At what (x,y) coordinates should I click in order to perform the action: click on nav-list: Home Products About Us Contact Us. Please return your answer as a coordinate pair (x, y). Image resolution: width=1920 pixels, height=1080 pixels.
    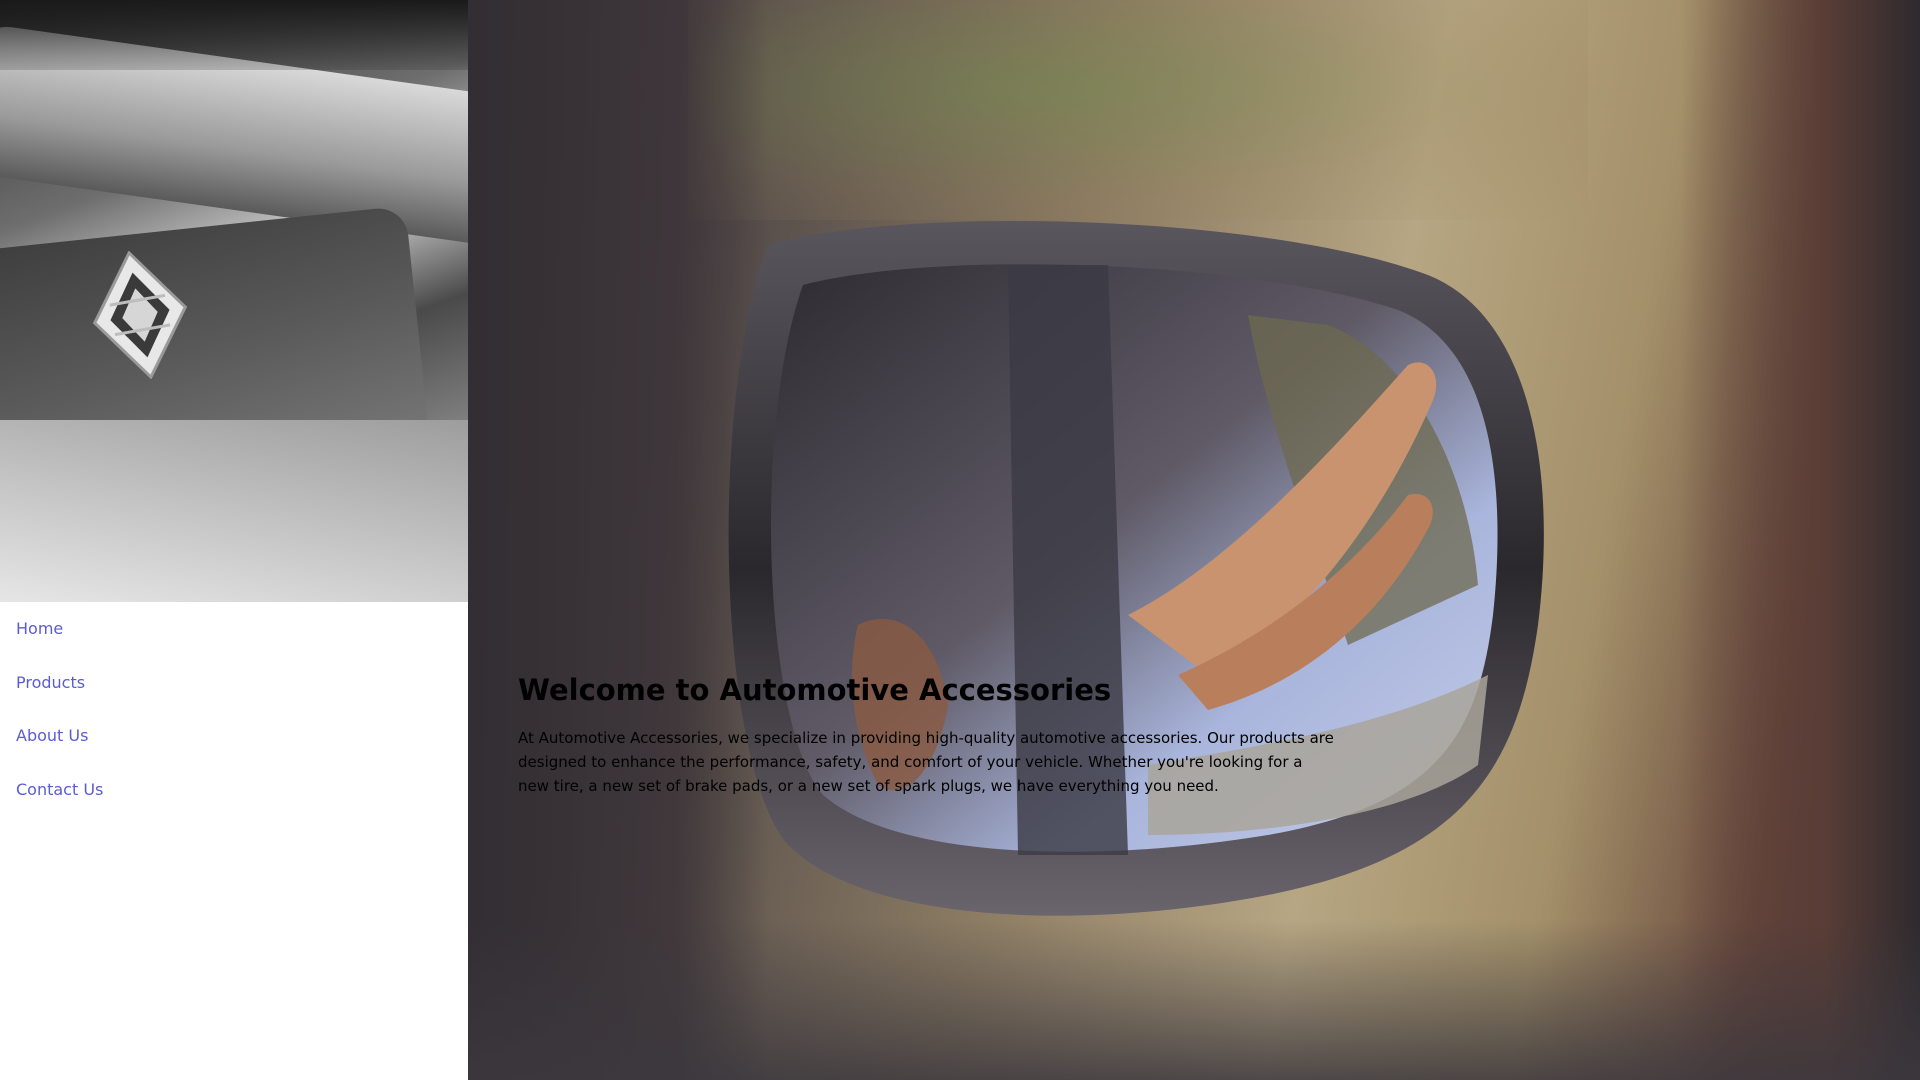
    Looking at the image, I should click on (234, 709).